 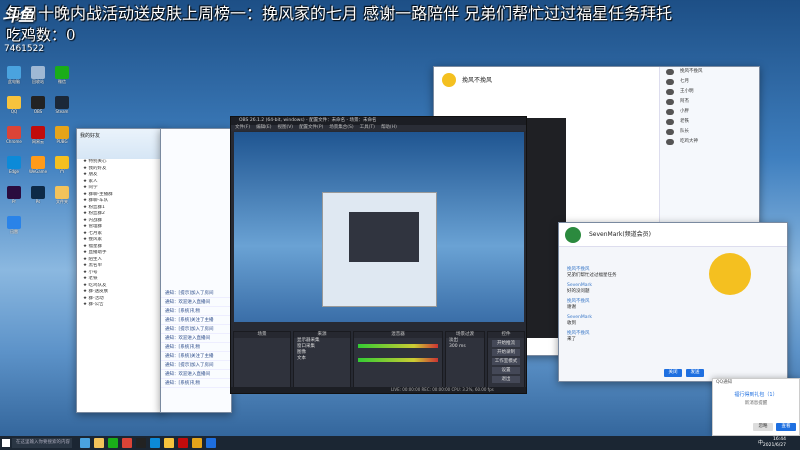 I want to click on transition-duration: 300 ms, so click(x=465, y=347).